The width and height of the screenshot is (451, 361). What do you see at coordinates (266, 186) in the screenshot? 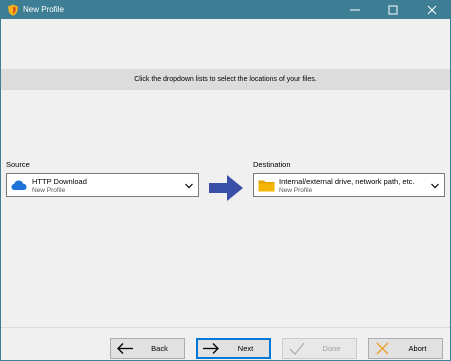
I see `folder-icon` at bounding box center [266, 186].